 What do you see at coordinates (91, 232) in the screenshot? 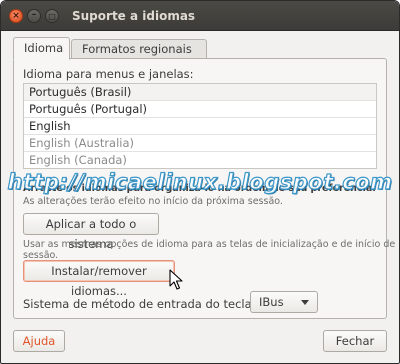
I see `apply-system-wide-button: Aplicar a todo o sistema` at bounding box center [91, 232].